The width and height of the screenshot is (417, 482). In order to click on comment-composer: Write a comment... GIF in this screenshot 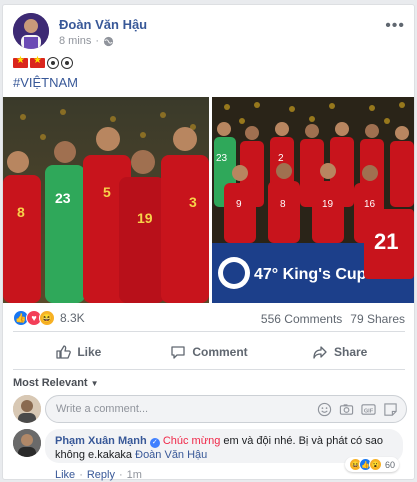, I will do `click(210, 409)`.